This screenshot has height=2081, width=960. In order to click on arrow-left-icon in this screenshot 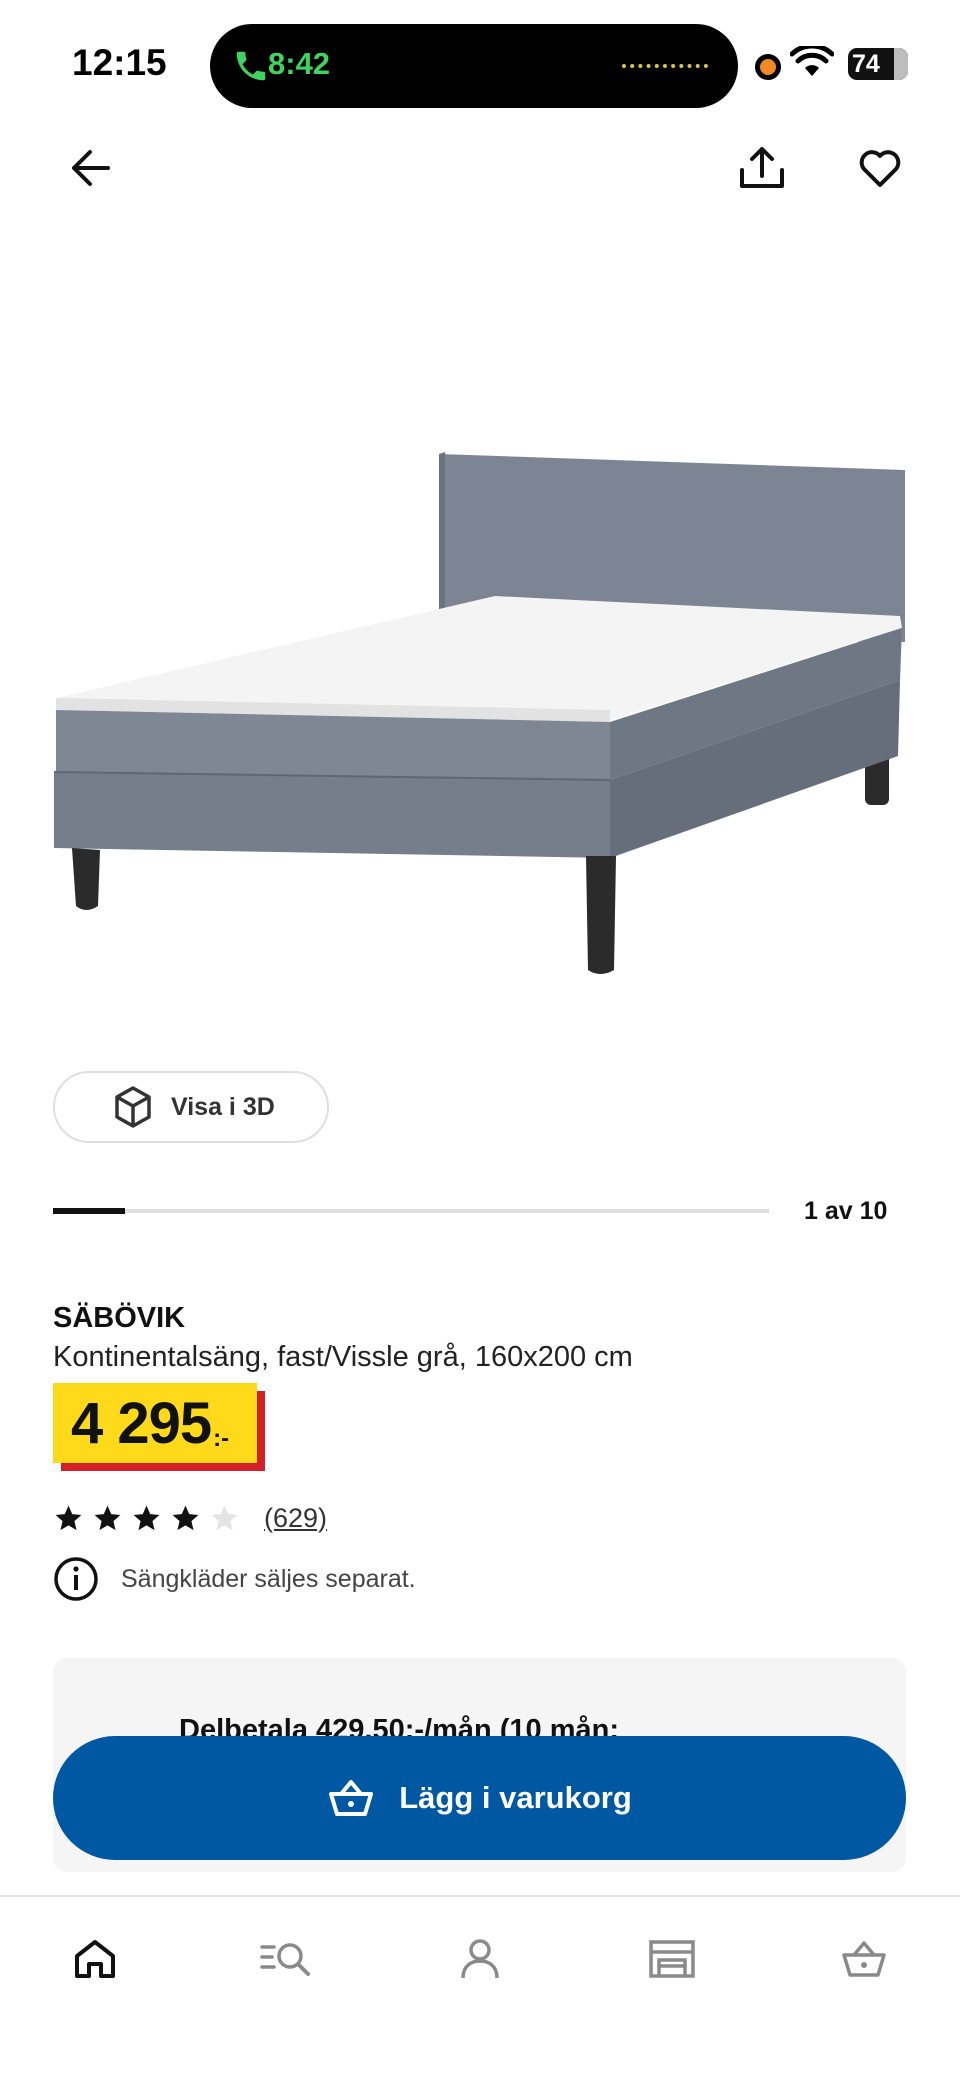, I will do `click(91, 168)`.